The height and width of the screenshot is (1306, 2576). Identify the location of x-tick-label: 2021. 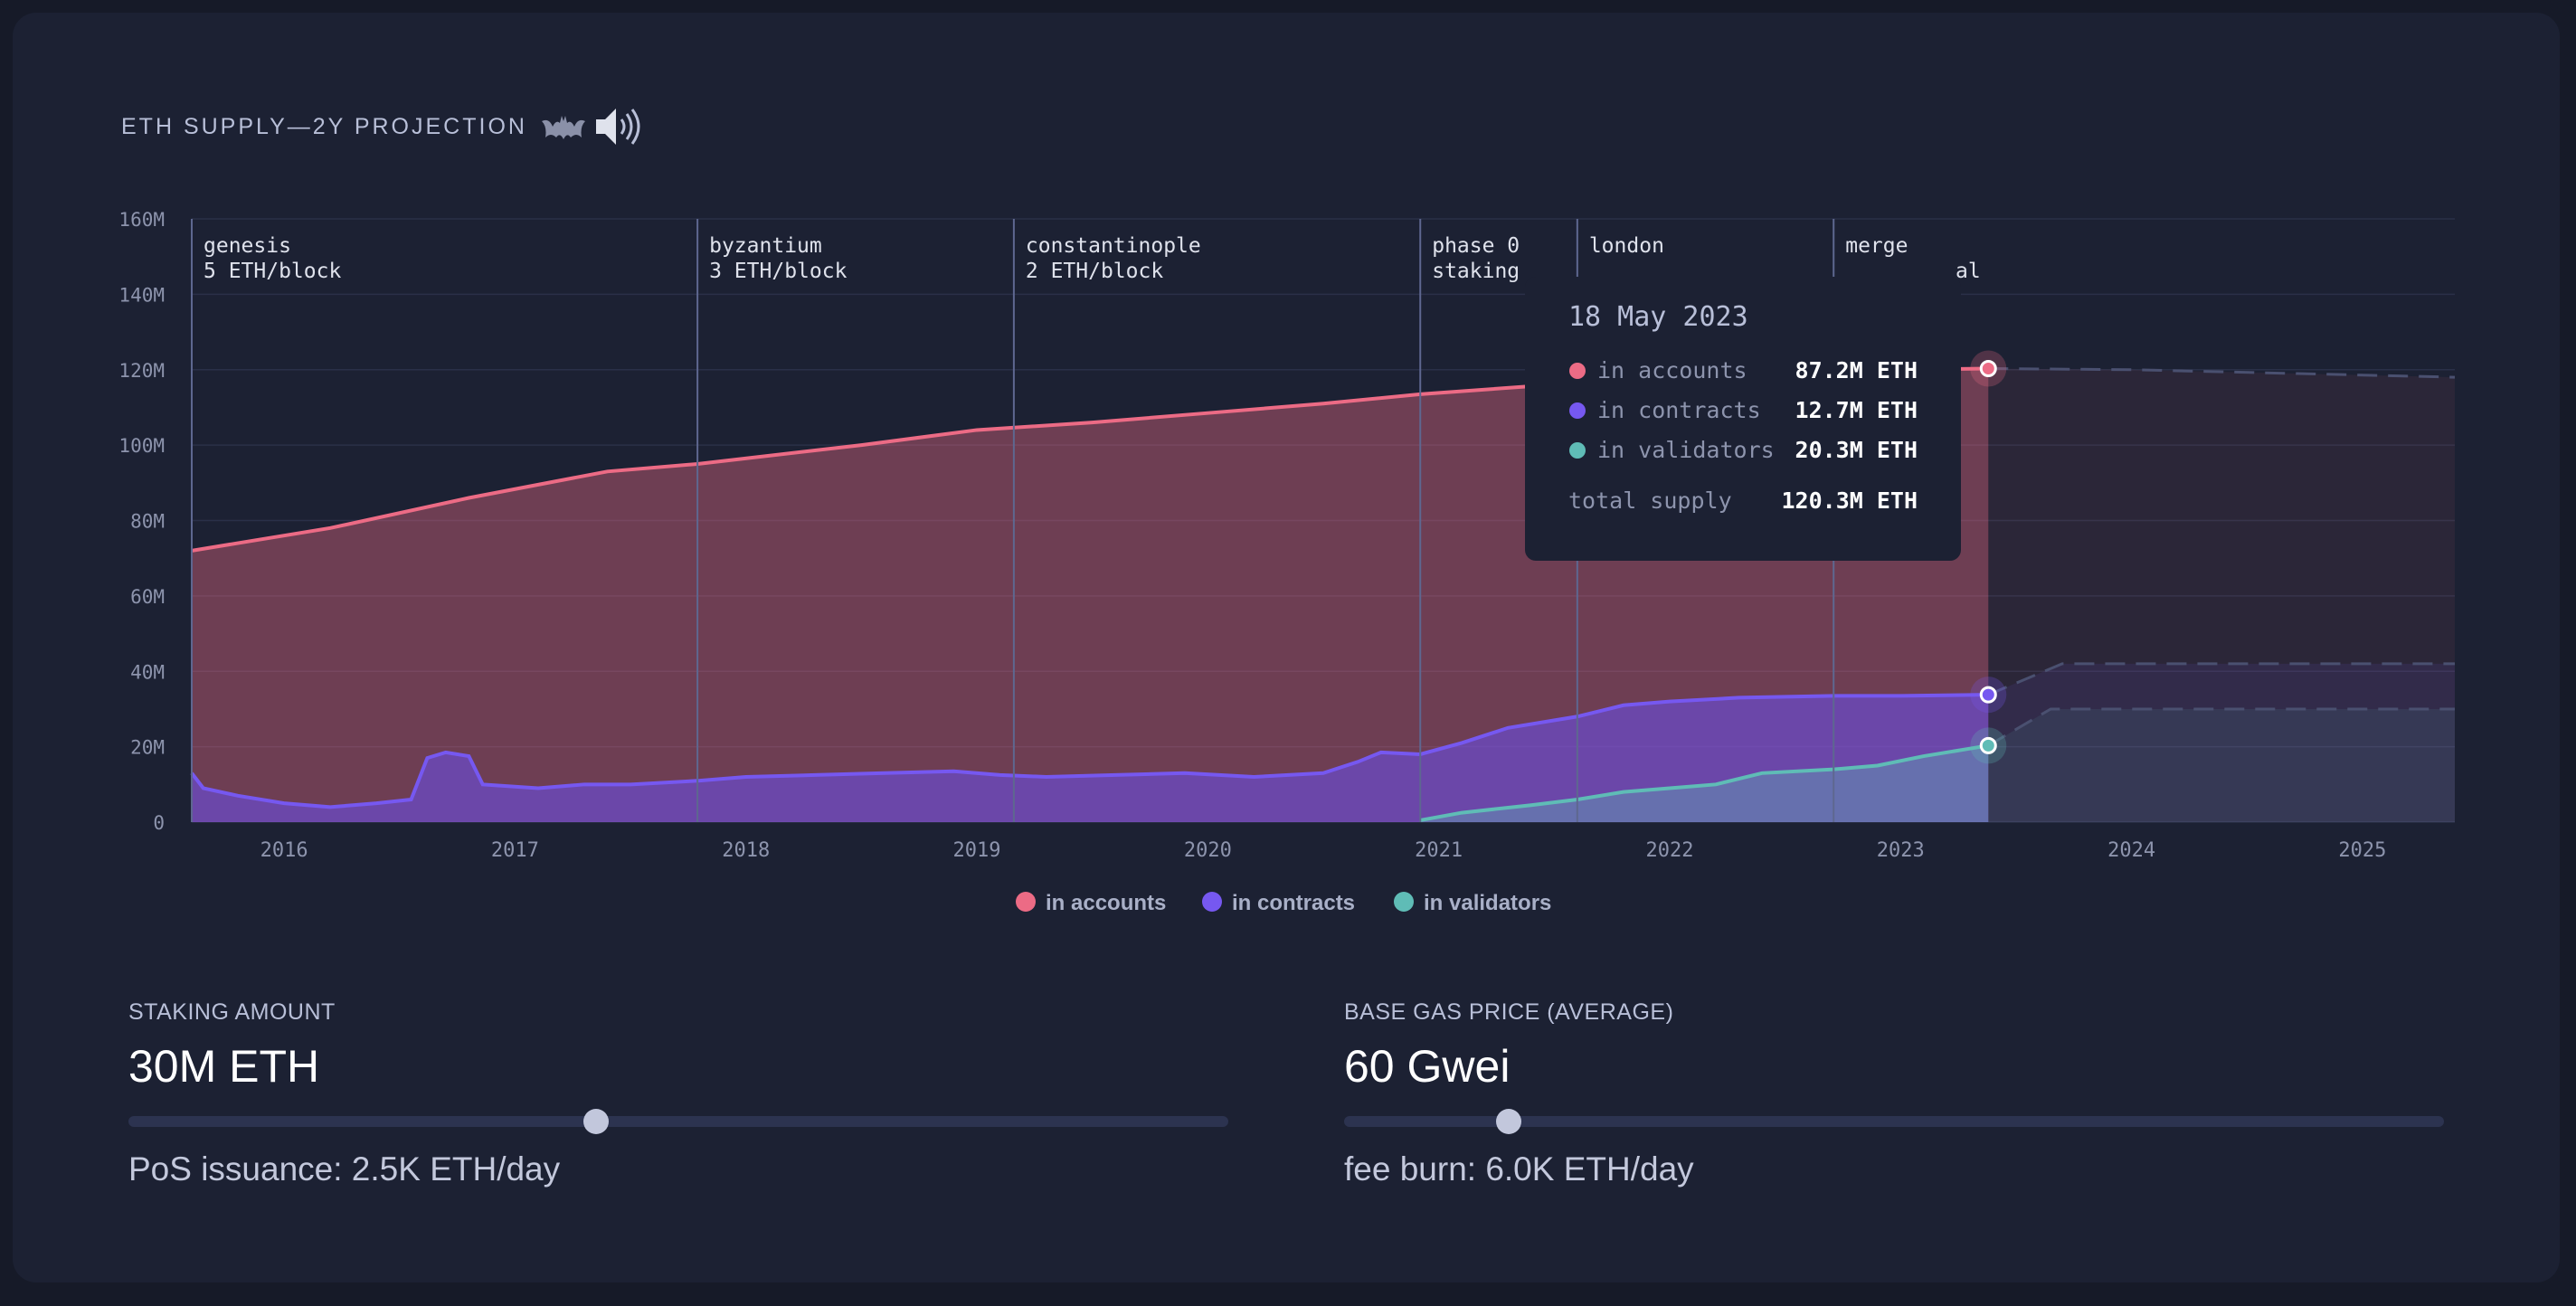
(1439, 850).